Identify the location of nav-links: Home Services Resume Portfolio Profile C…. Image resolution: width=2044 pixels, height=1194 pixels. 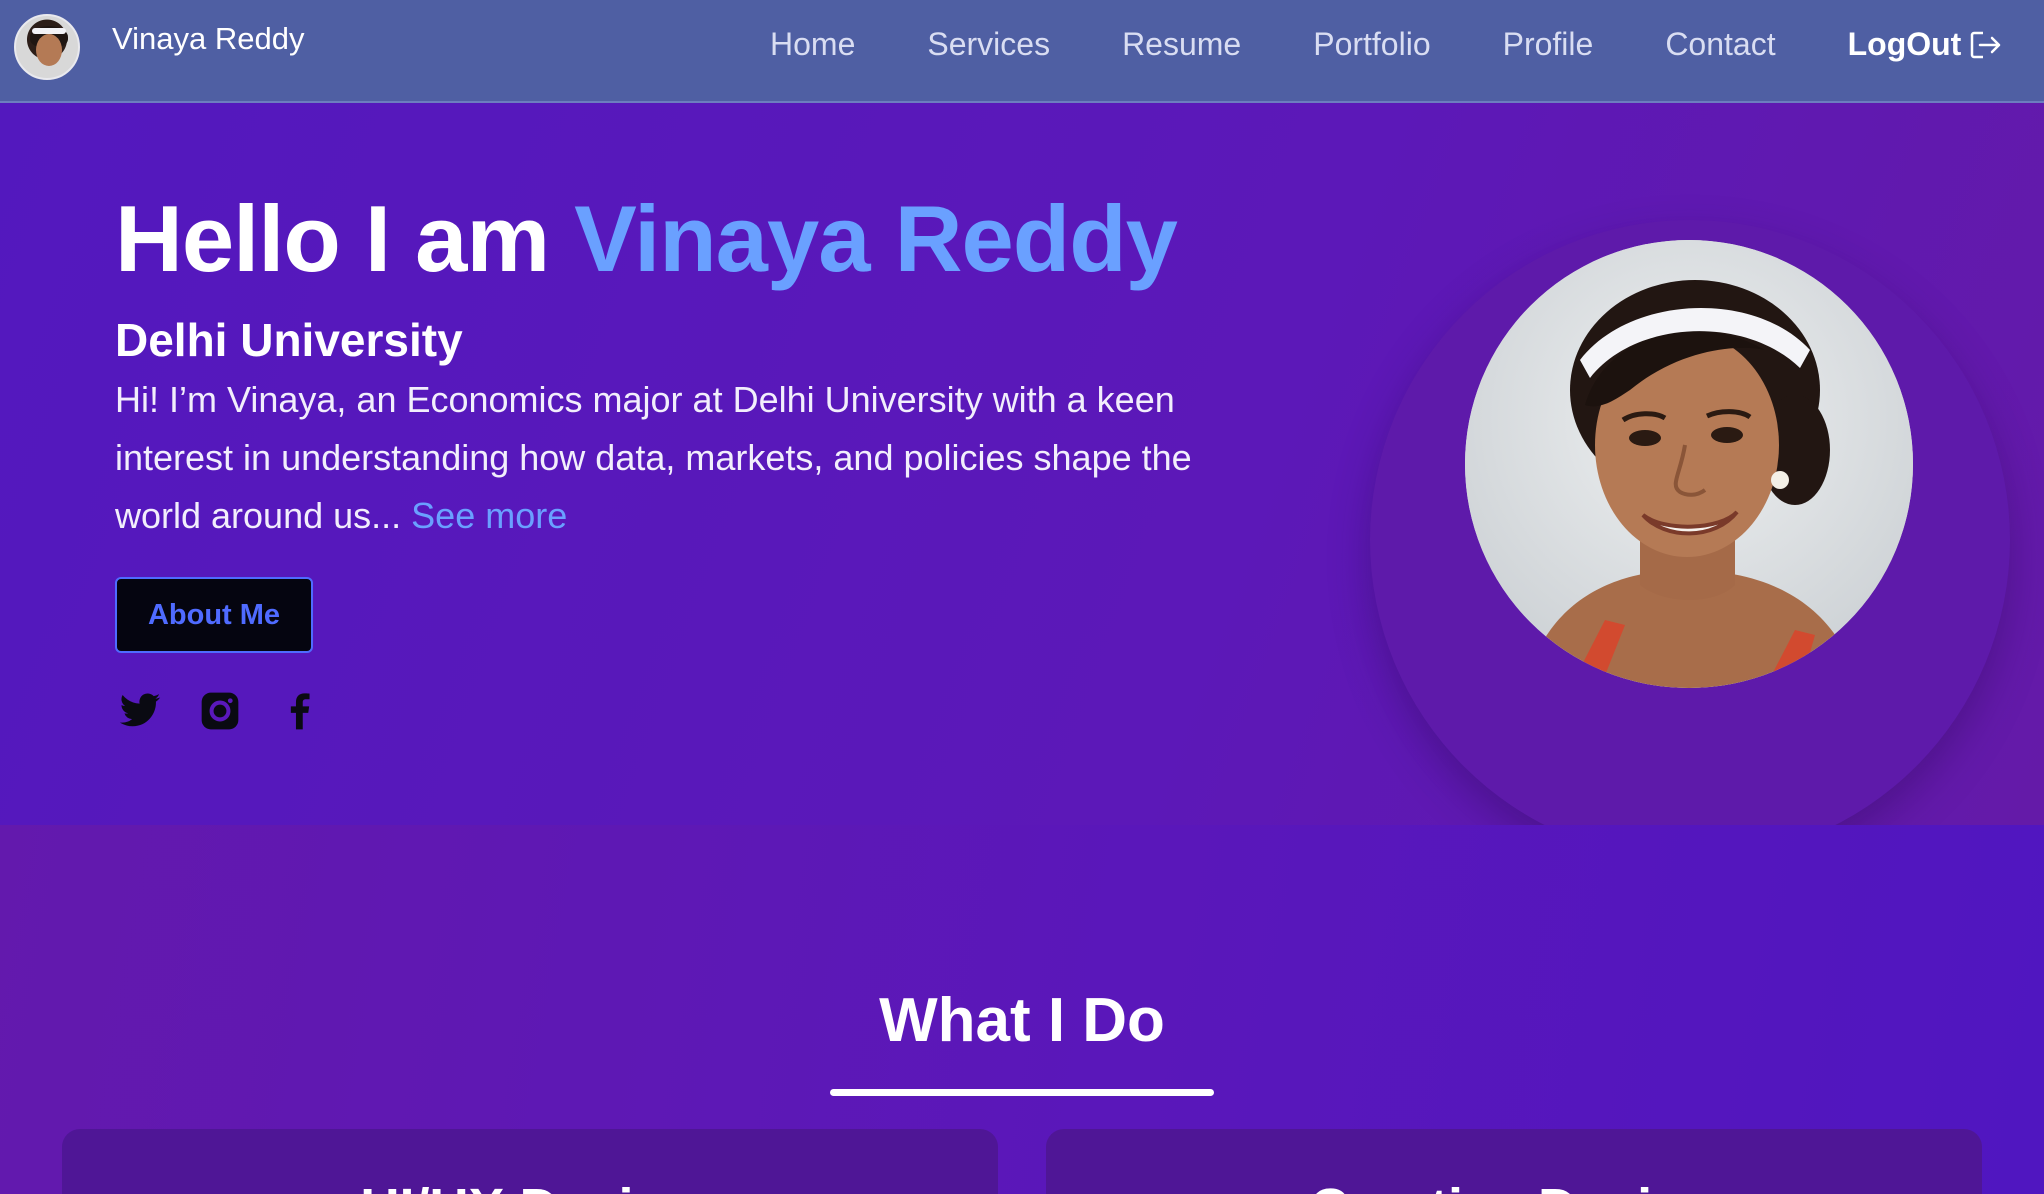
(1386, 44).